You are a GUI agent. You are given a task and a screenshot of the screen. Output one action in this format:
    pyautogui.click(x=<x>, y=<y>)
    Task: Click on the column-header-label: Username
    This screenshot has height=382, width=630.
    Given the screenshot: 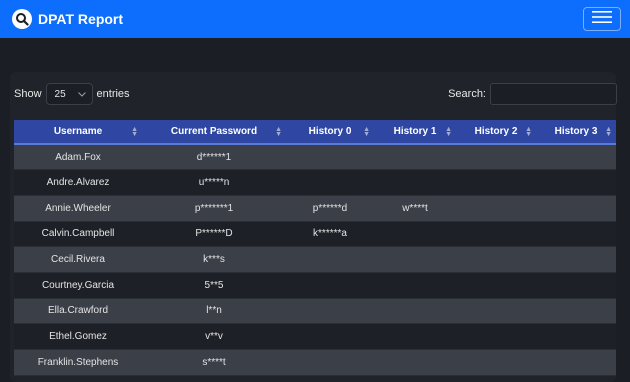 What is the action you would take?
    pyautogui.click(x=78, y=131)
    